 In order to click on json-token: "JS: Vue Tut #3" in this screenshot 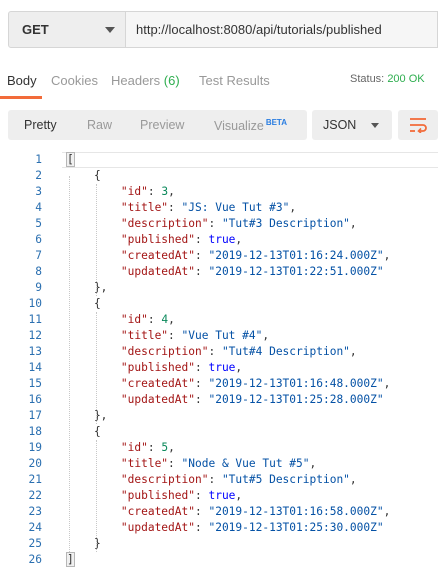, I will do `click(235, 207)`.